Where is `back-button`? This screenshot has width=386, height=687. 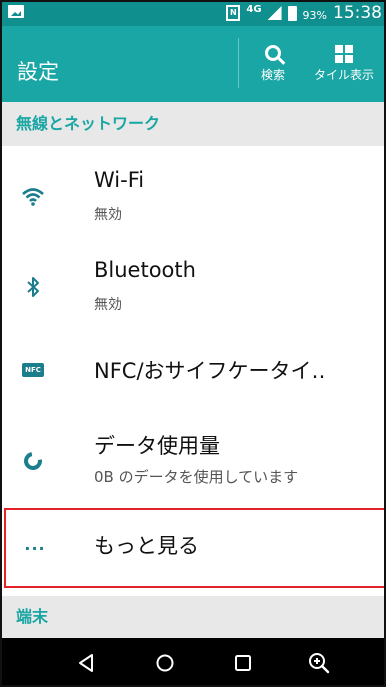
back-button is located at coordinates (87, 663).